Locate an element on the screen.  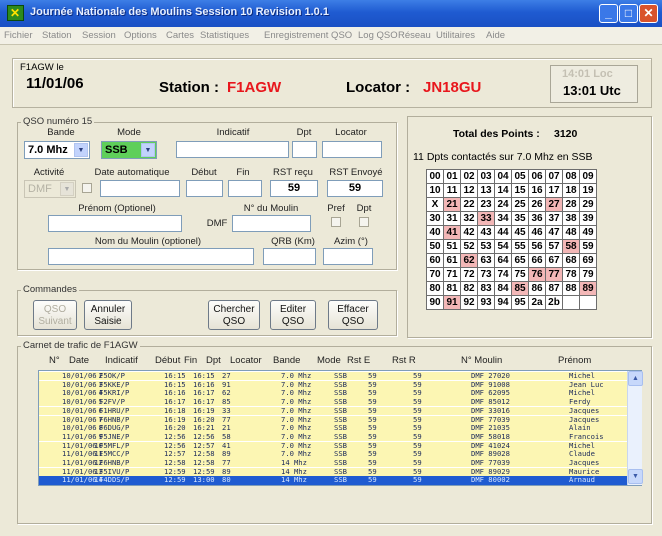
col-dpt: Dpt is located at coordinates (213, 360).